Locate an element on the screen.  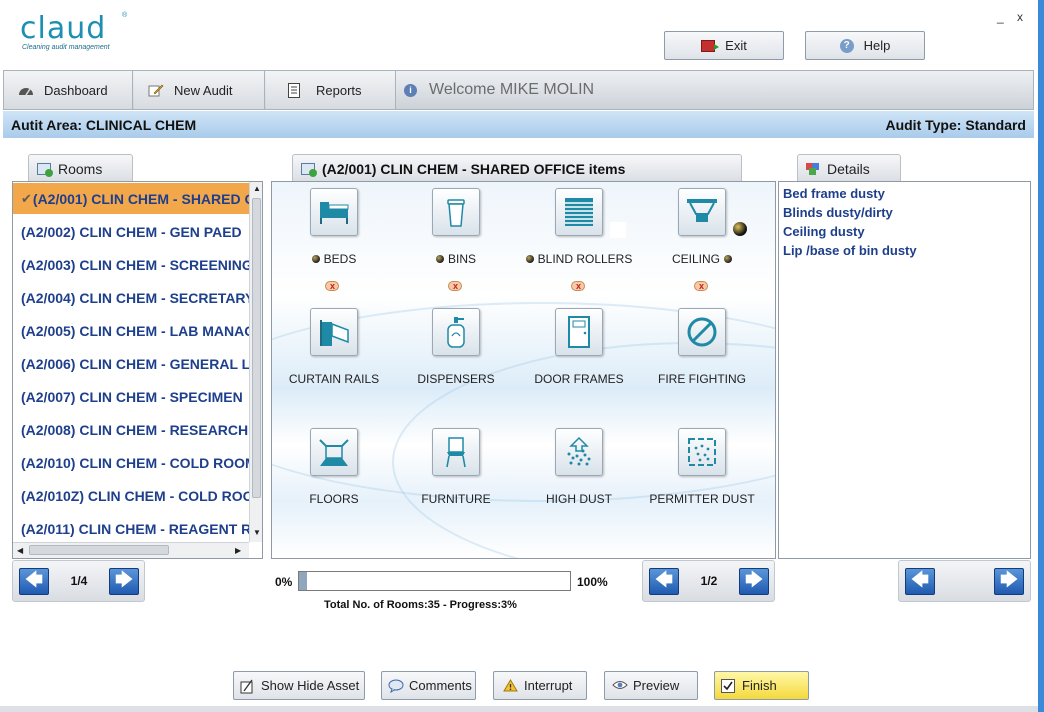
item-curtain-rails: CURTAIN RAILS is located at coordinates (334, 347).